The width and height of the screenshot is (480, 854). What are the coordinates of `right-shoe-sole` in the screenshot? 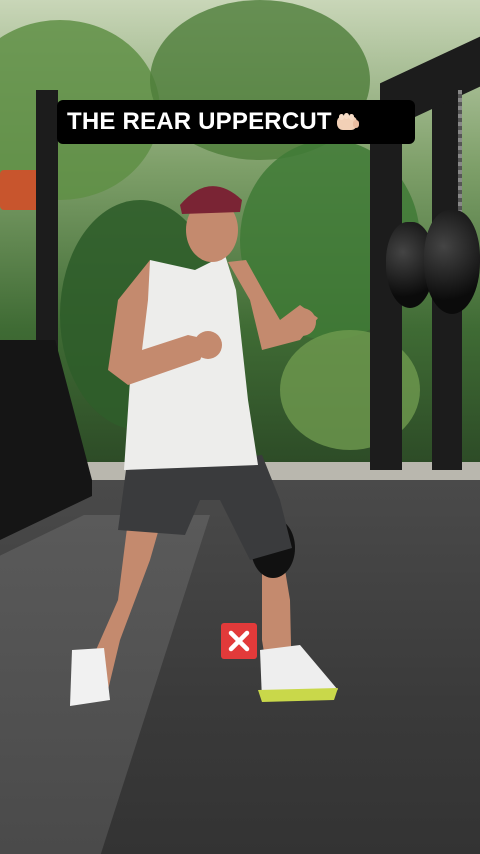 It's located at (298, 695).